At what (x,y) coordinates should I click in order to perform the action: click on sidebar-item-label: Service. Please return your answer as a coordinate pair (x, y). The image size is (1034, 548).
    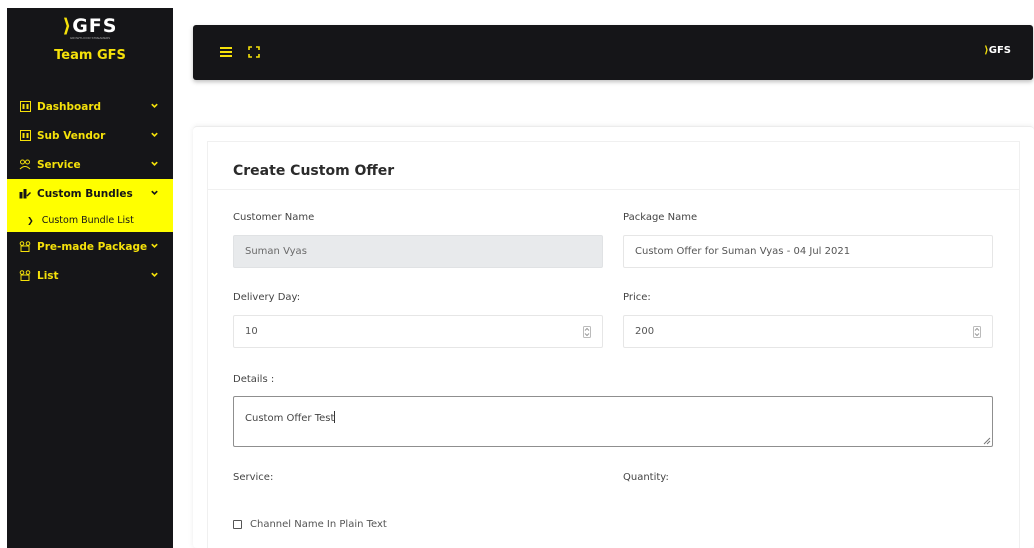
    Looking at the image, I should click on (59, 164).